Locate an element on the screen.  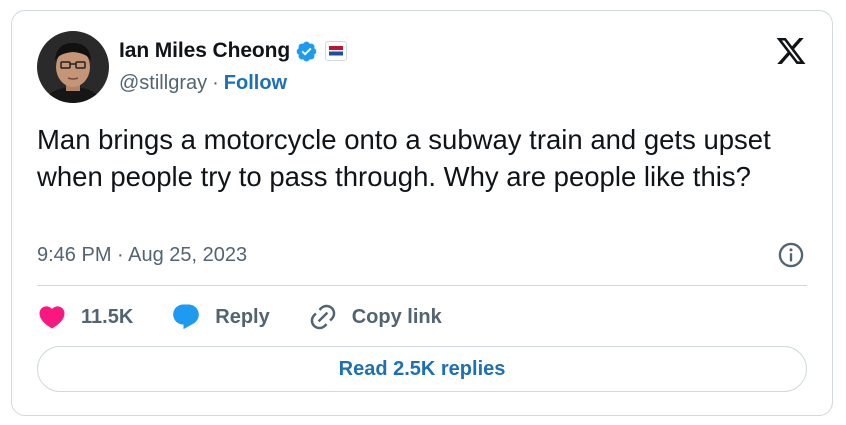
copy-link-button: Copy link is located at coordinates (375, 317).